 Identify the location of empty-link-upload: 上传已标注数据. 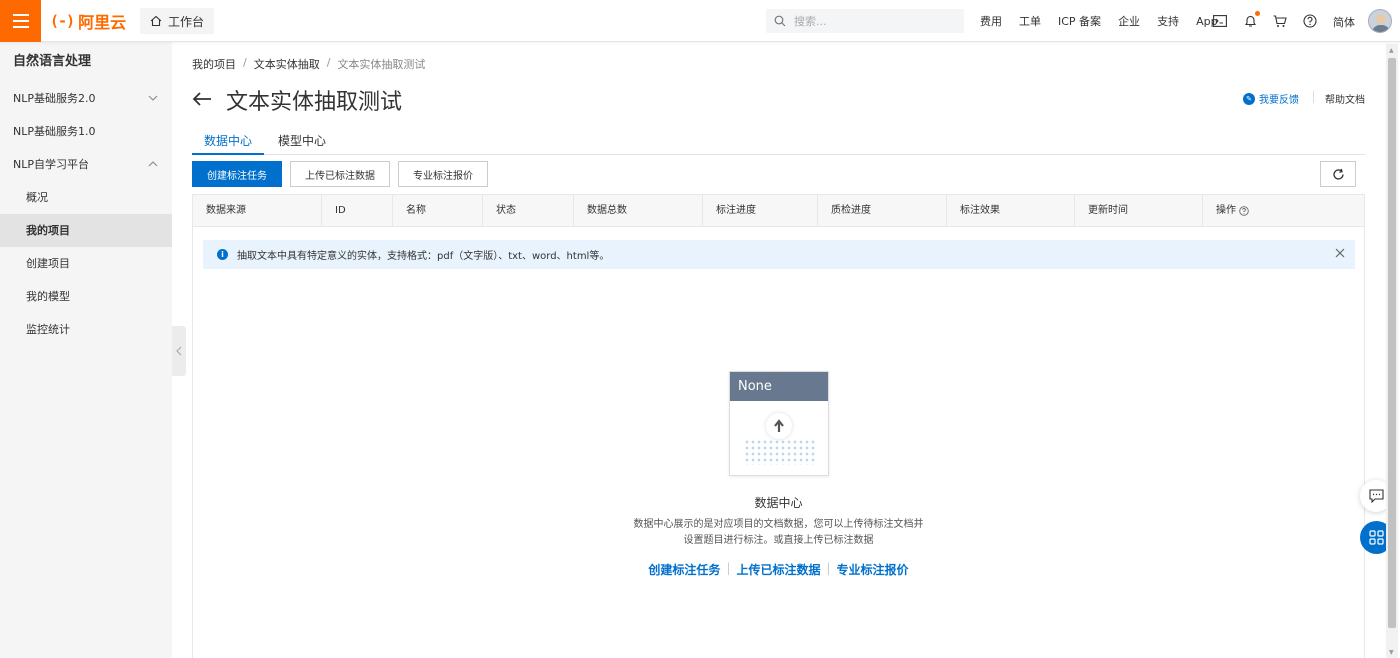
(778, 569).